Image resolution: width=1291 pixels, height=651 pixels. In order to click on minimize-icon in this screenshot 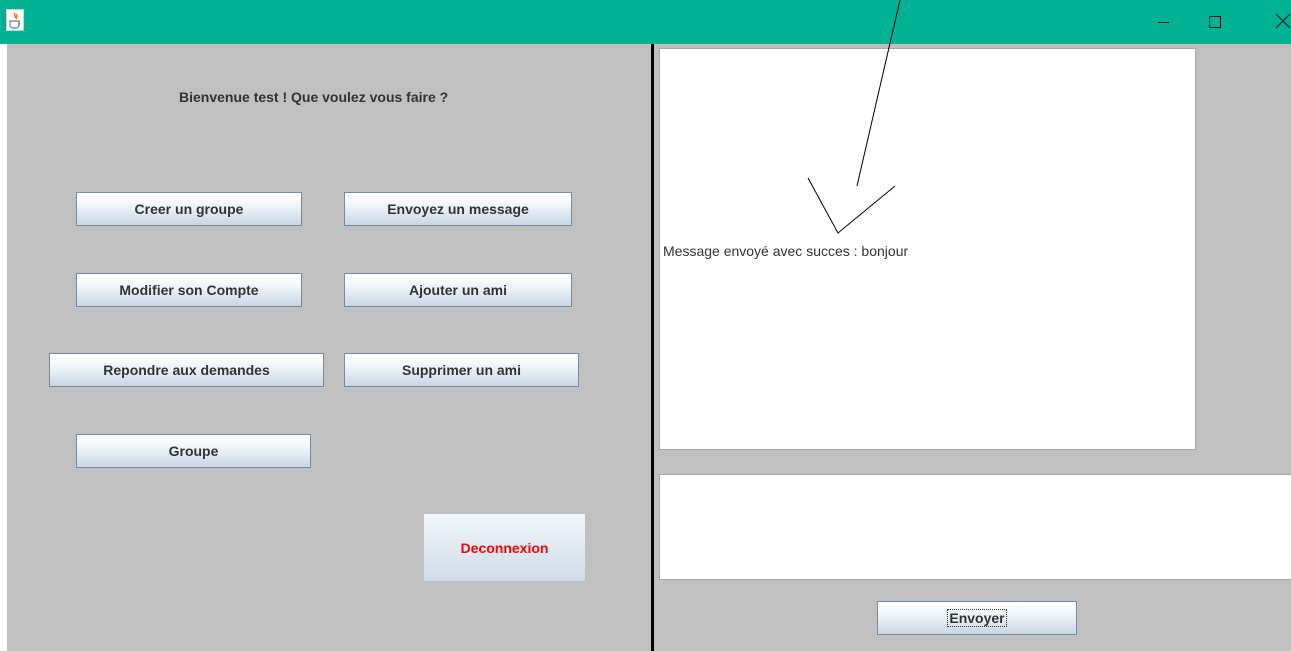, I will do `click(1164, 22)`.